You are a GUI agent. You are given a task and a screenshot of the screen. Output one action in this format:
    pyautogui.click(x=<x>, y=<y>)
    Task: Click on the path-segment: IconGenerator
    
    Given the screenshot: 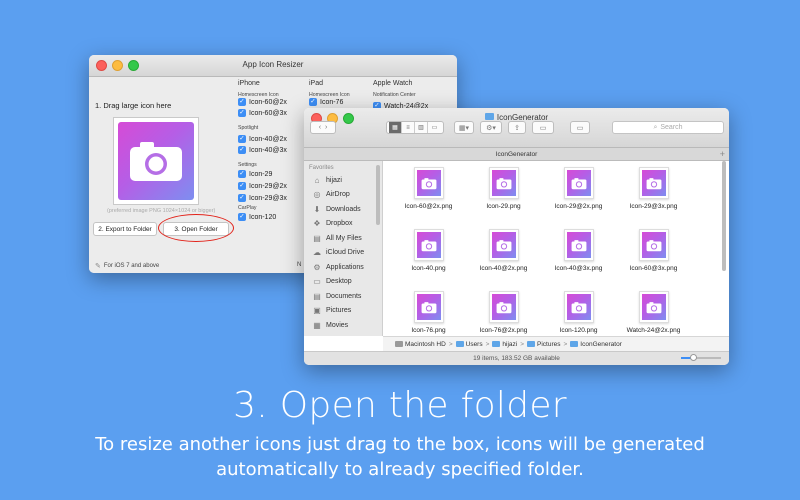 What is the action you would take?
    pyautogui.click(x=596, y=344)
    